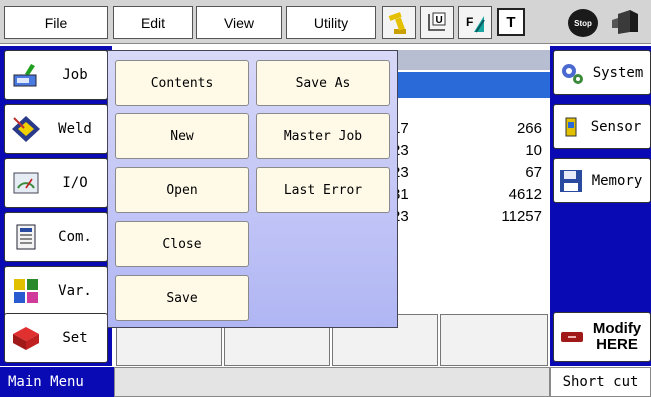  What do you see at coordinates (75, 291) in the screenshot?
I see `left-nav-label: Var.` at bounding box center [75, 291].